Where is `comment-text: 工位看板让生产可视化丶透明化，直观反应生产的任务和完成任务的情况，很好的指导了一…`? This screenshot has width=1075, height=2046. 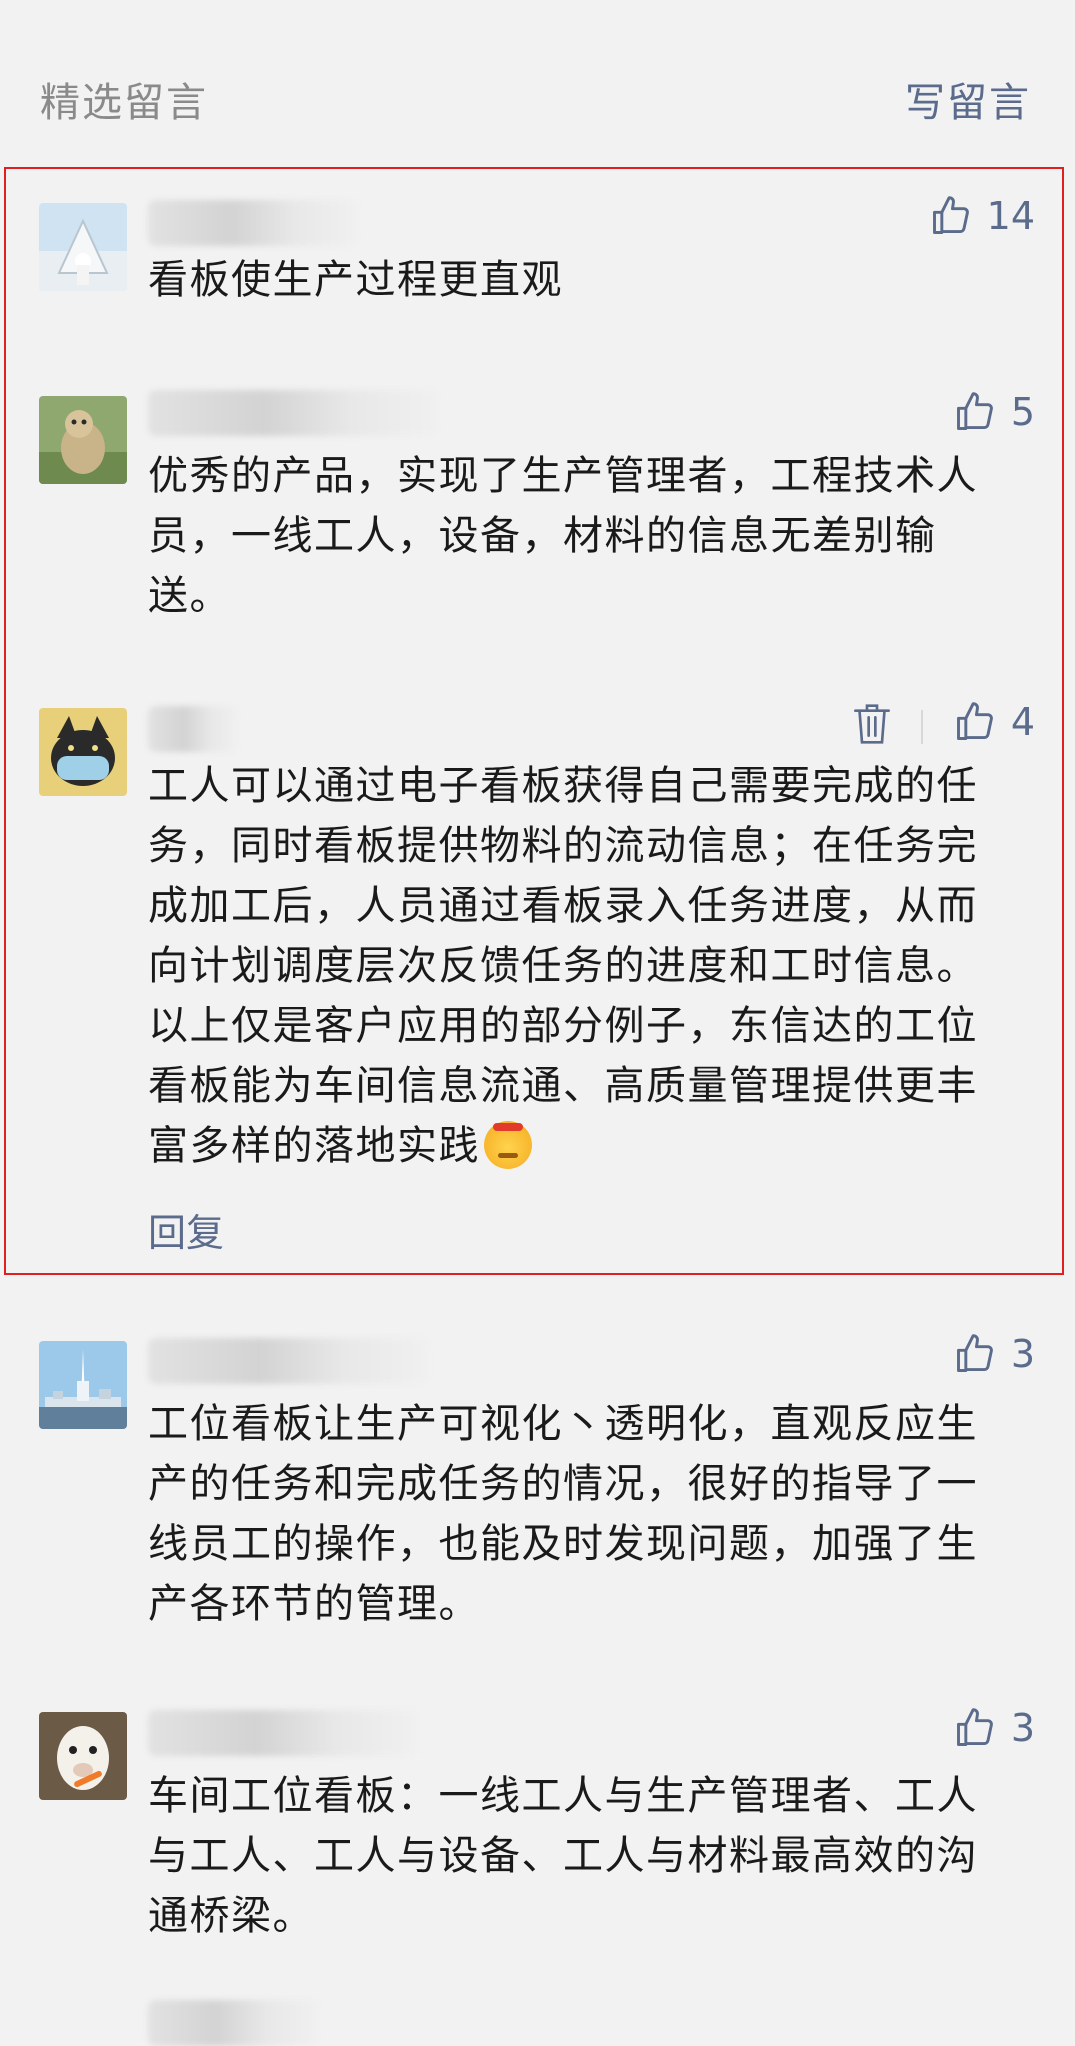 comment-text: 工位看板让生产可视化丶透明化，直观反应生产的任务和完成任务的情况，很好的指导了一… is located at coordinates (563, 1514).